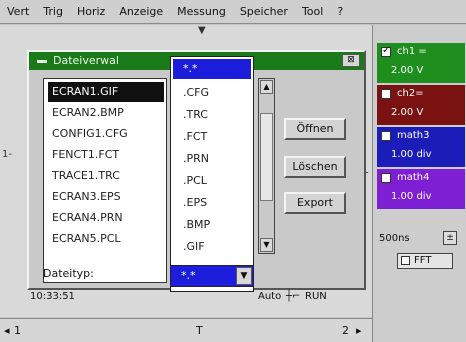  I want to click on file-item: FENCT1.FCT, so click(106, 155).